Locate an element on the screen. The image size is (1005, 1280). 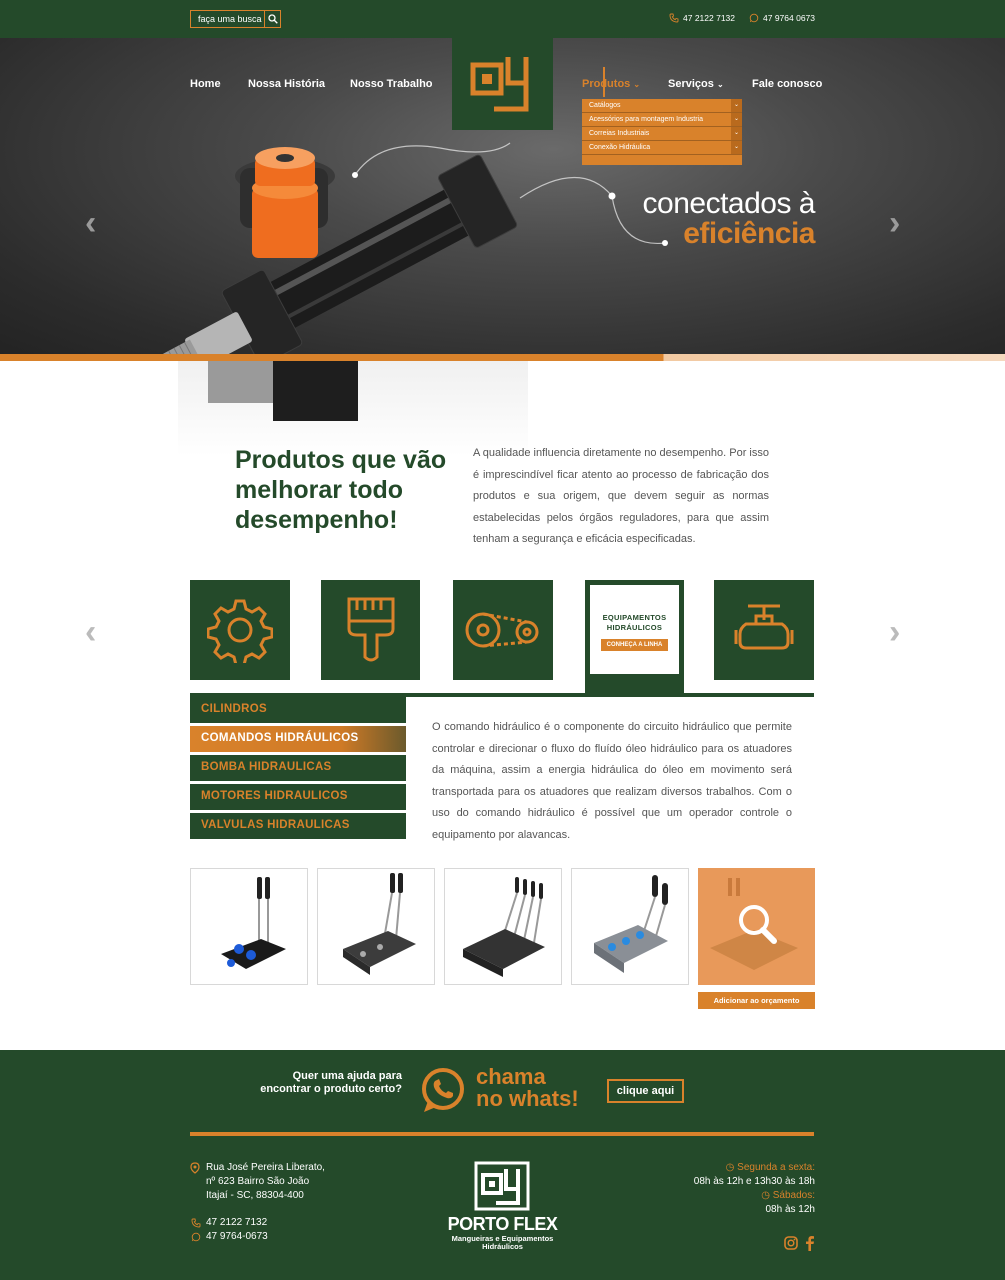
category-tile-cylinders is located at coordinates (240, 630).